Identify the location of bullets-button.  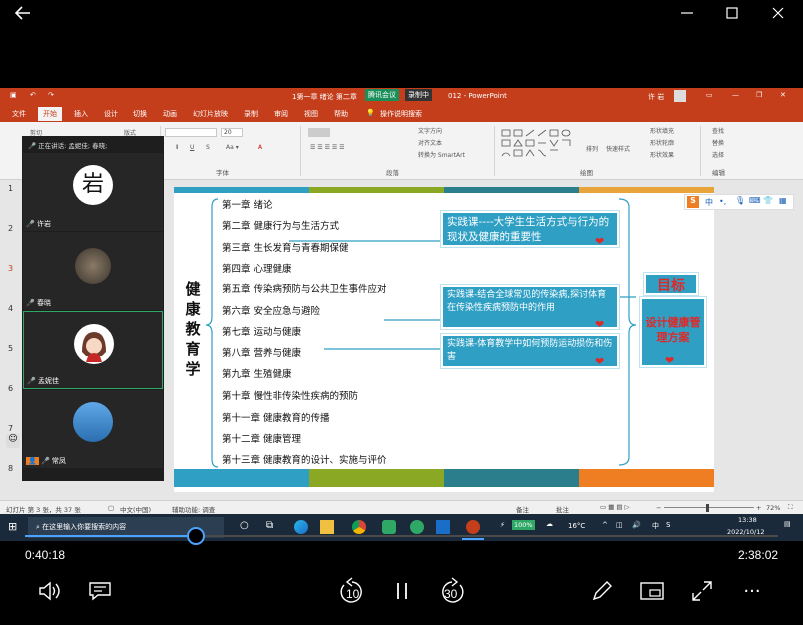
(319, 132).